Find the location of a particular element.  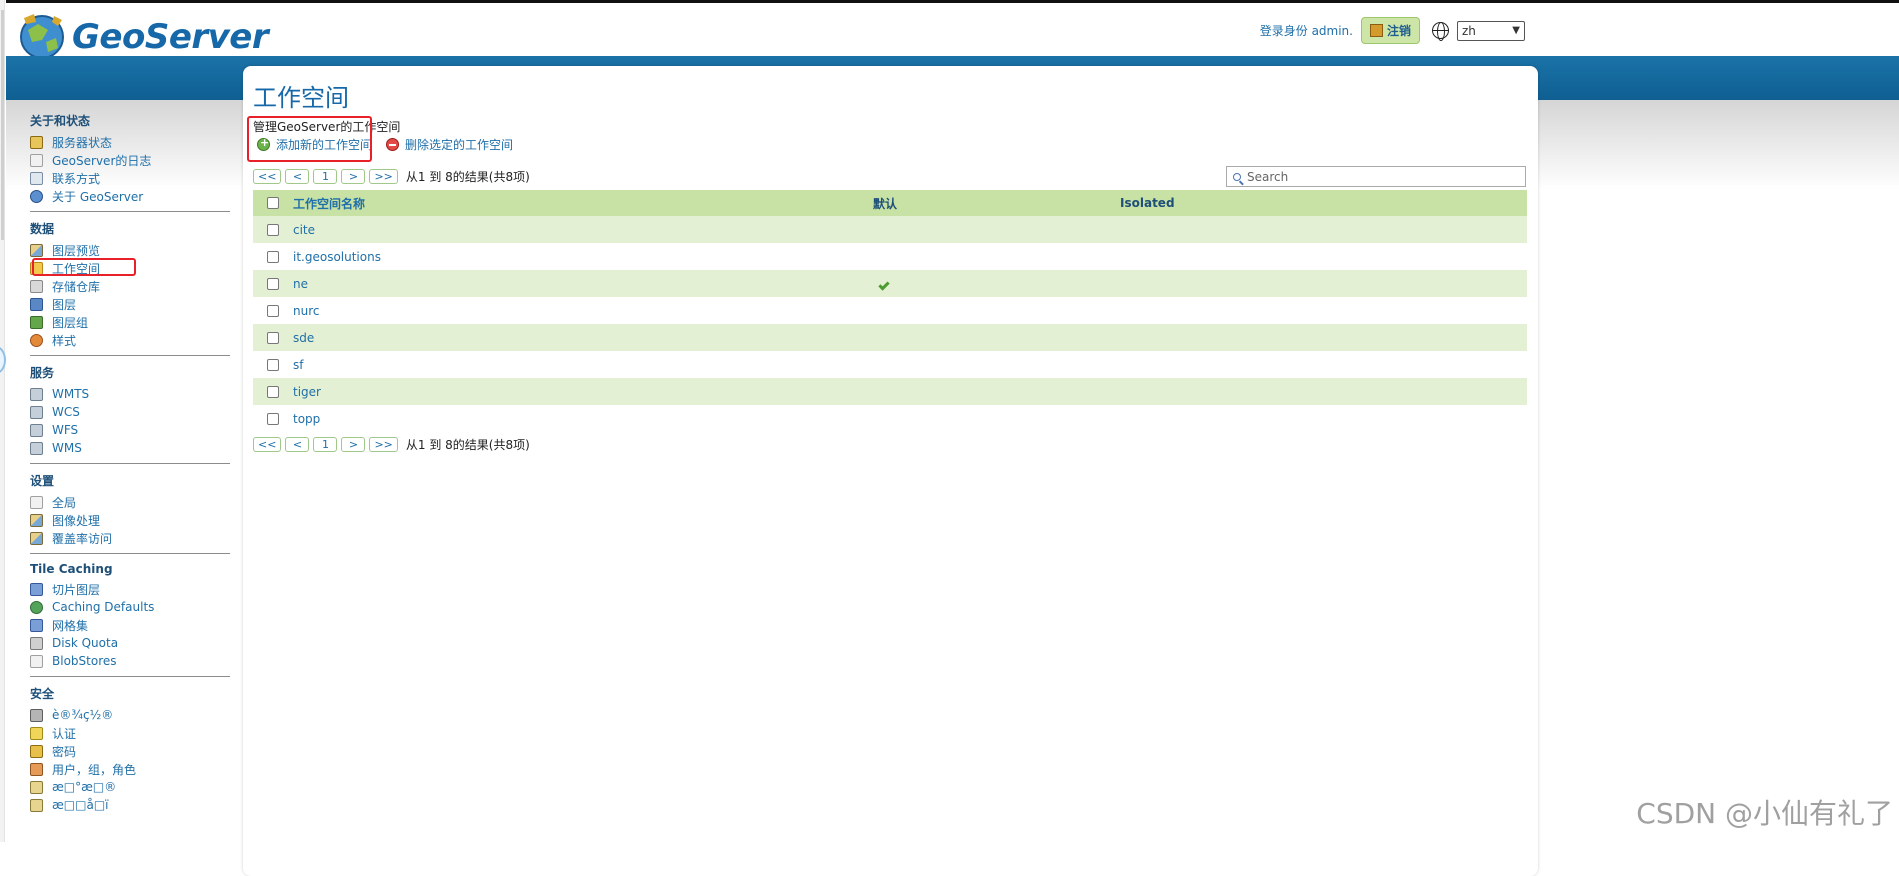

nav-section: 关于和状态 服务器状态 GeoServer的日志 联系方式 关于 GeoServer is located at coordinates (130, 162).